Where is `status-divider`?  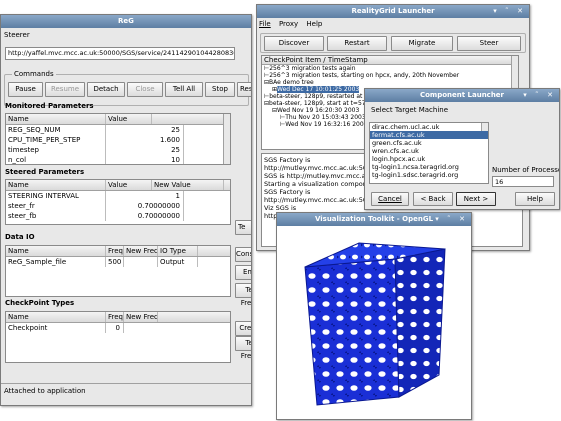
status-divider is located at coordinates (126, 383).